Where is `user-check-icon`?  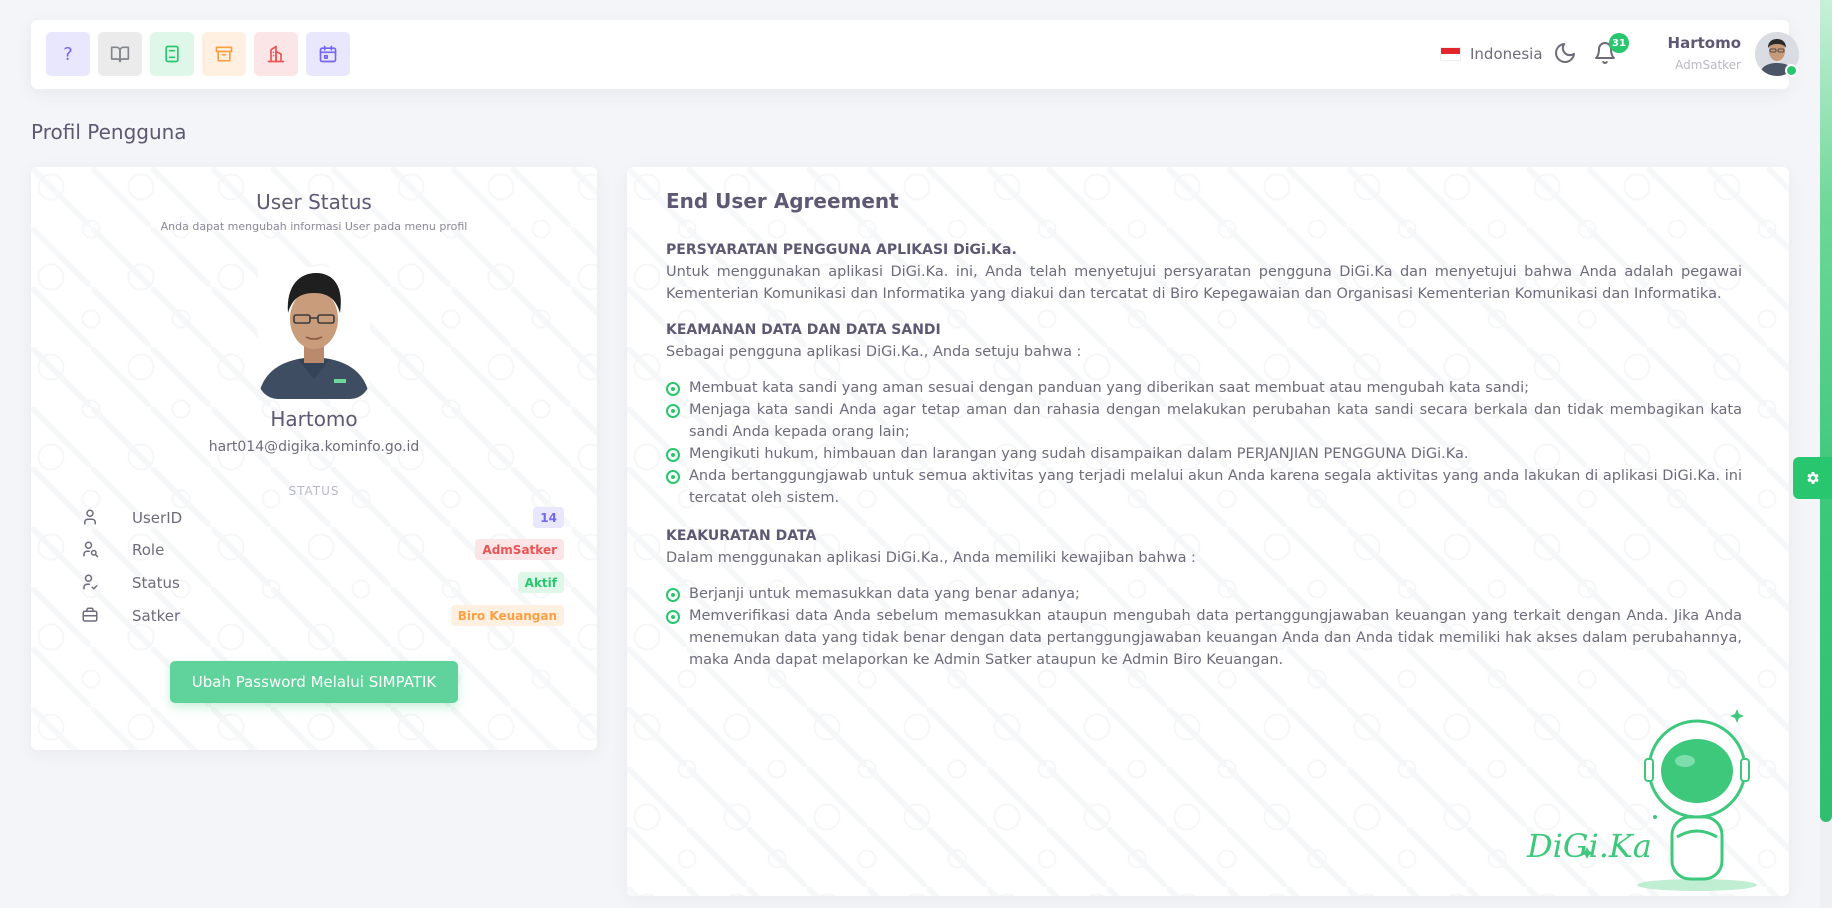
user-check-icon is located at coordinates (90, 582).